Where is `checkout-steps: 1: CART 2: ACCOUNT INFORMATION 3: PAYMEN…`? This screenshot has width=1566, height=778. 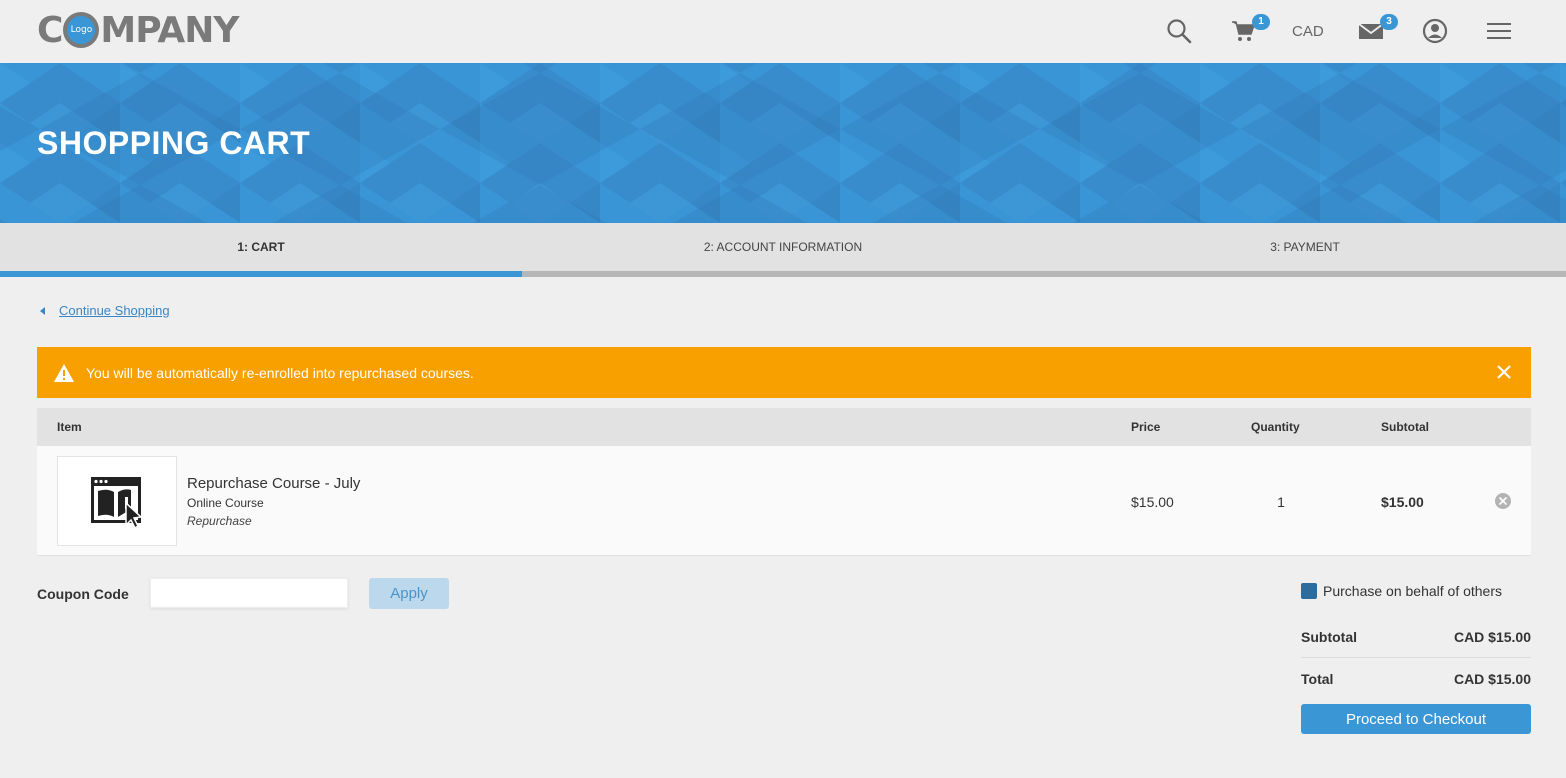
checkout-steps: 1: CART 2: ACCOUNT INFORMATION 3: PAYMEN… is located at coordinates (783, 250).